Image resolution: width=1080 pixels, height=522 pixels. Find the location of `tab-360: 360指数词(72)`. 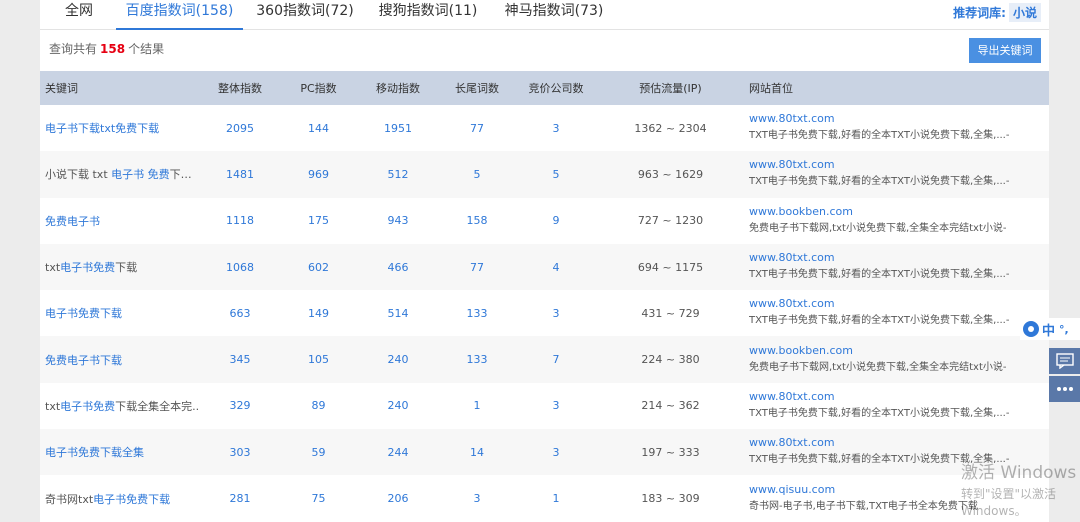

tab-360: 360指数词(72) is located at coordinates (305, 15).